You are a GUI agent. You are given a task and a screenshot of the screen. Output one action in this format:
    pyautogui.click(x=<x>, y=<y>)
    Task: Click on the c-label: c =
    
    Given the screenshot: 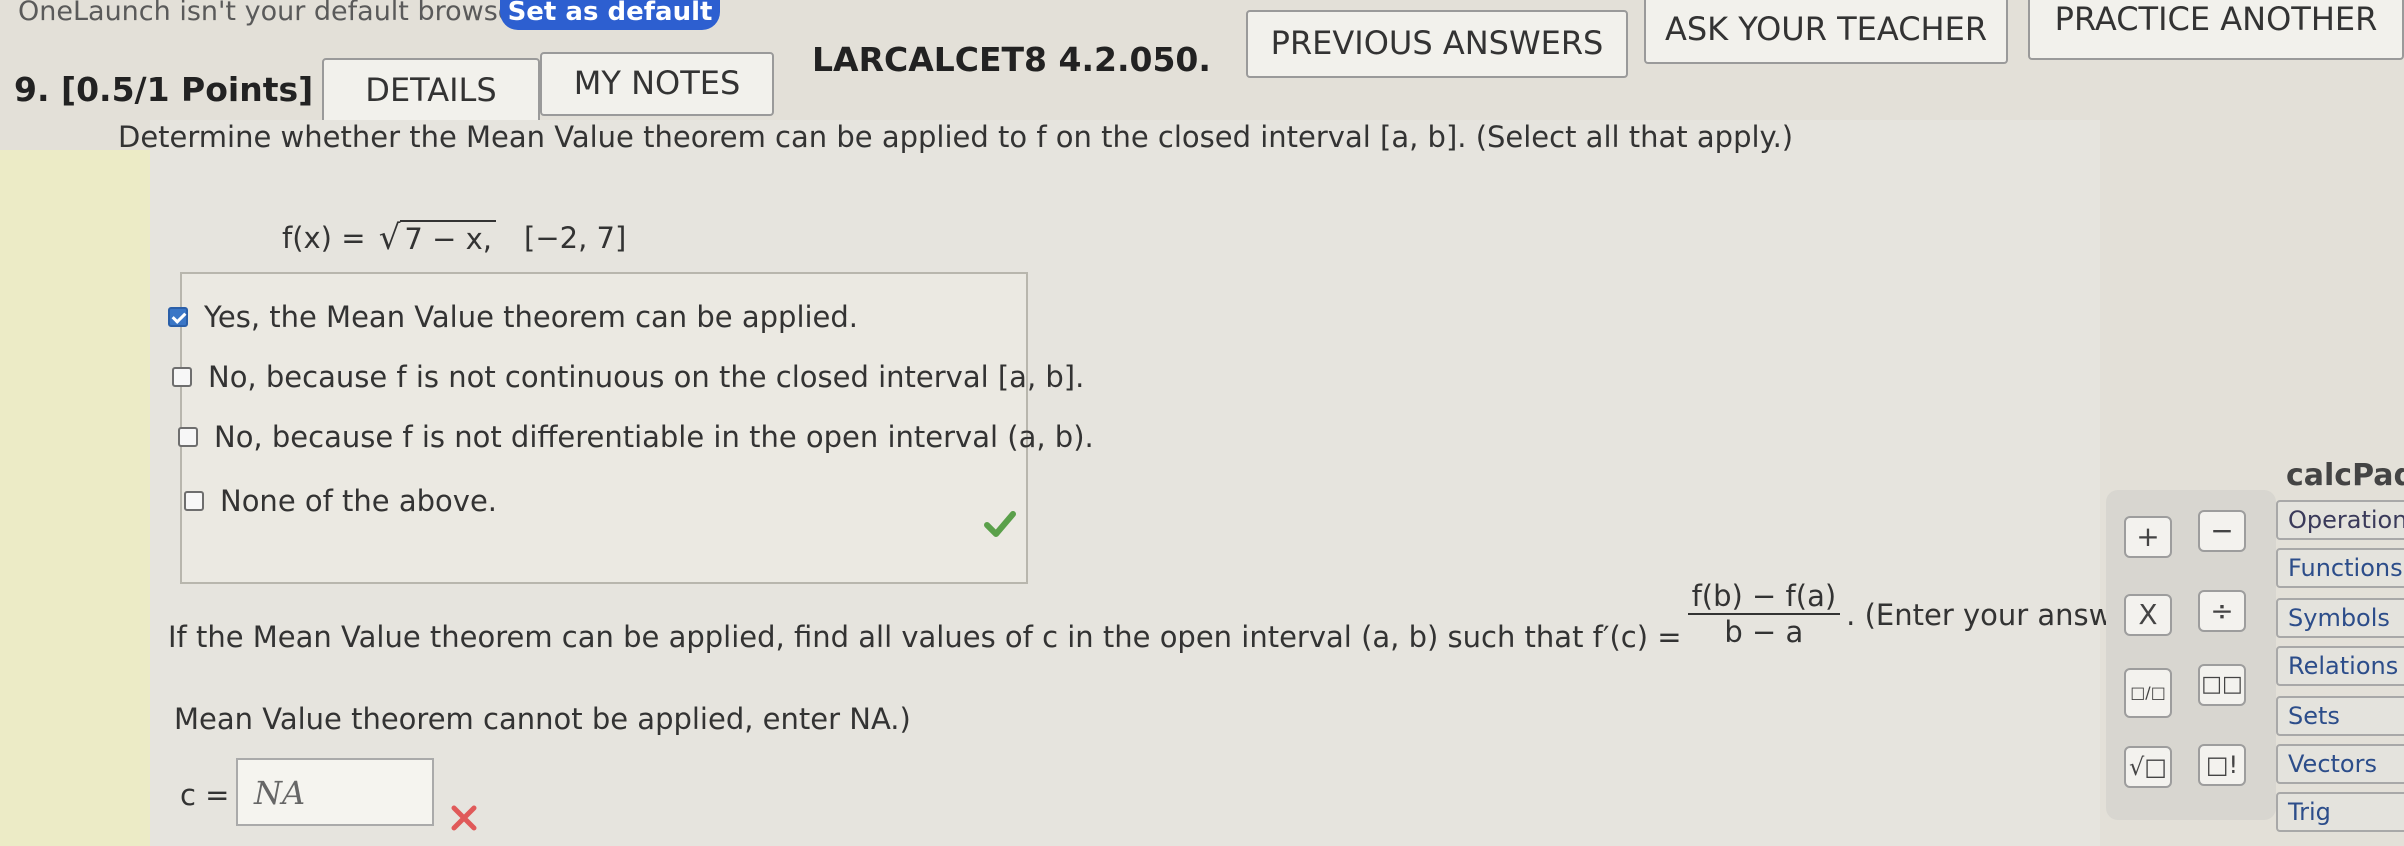 What is the action you would take?
    pyautogui.click(x=205, y=795)
    